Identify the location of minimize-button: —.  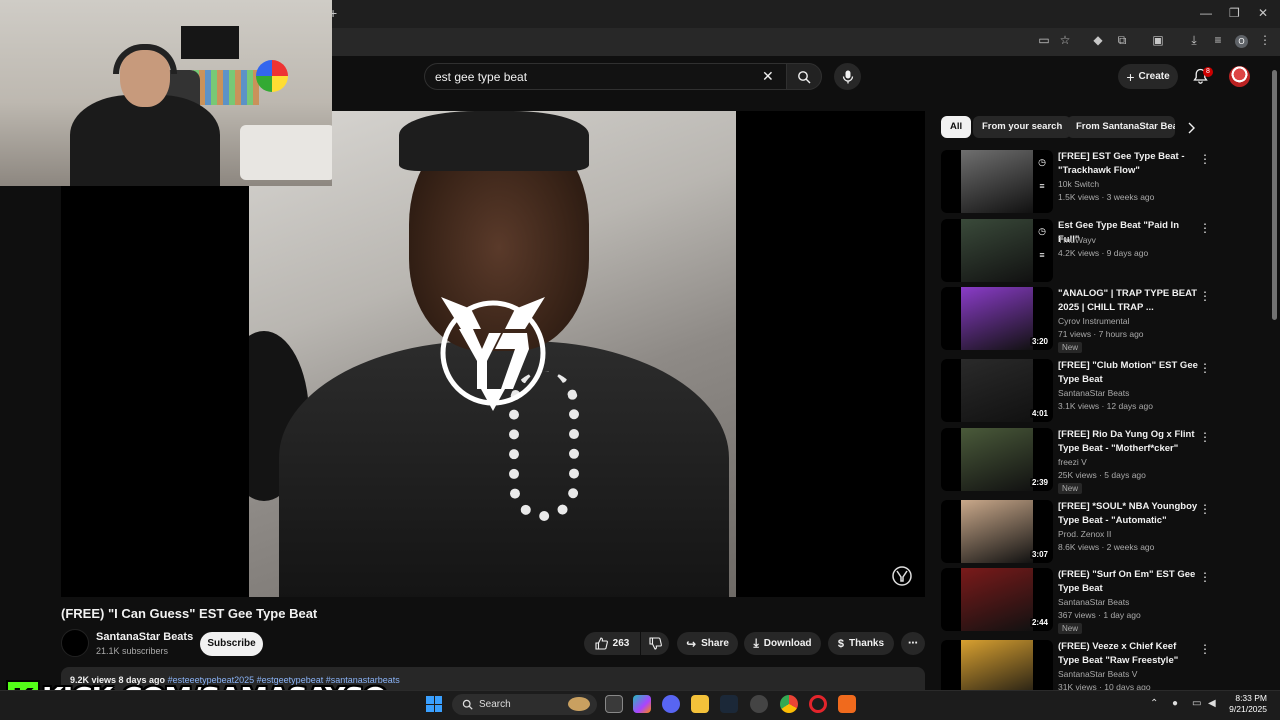
(1206, 13).